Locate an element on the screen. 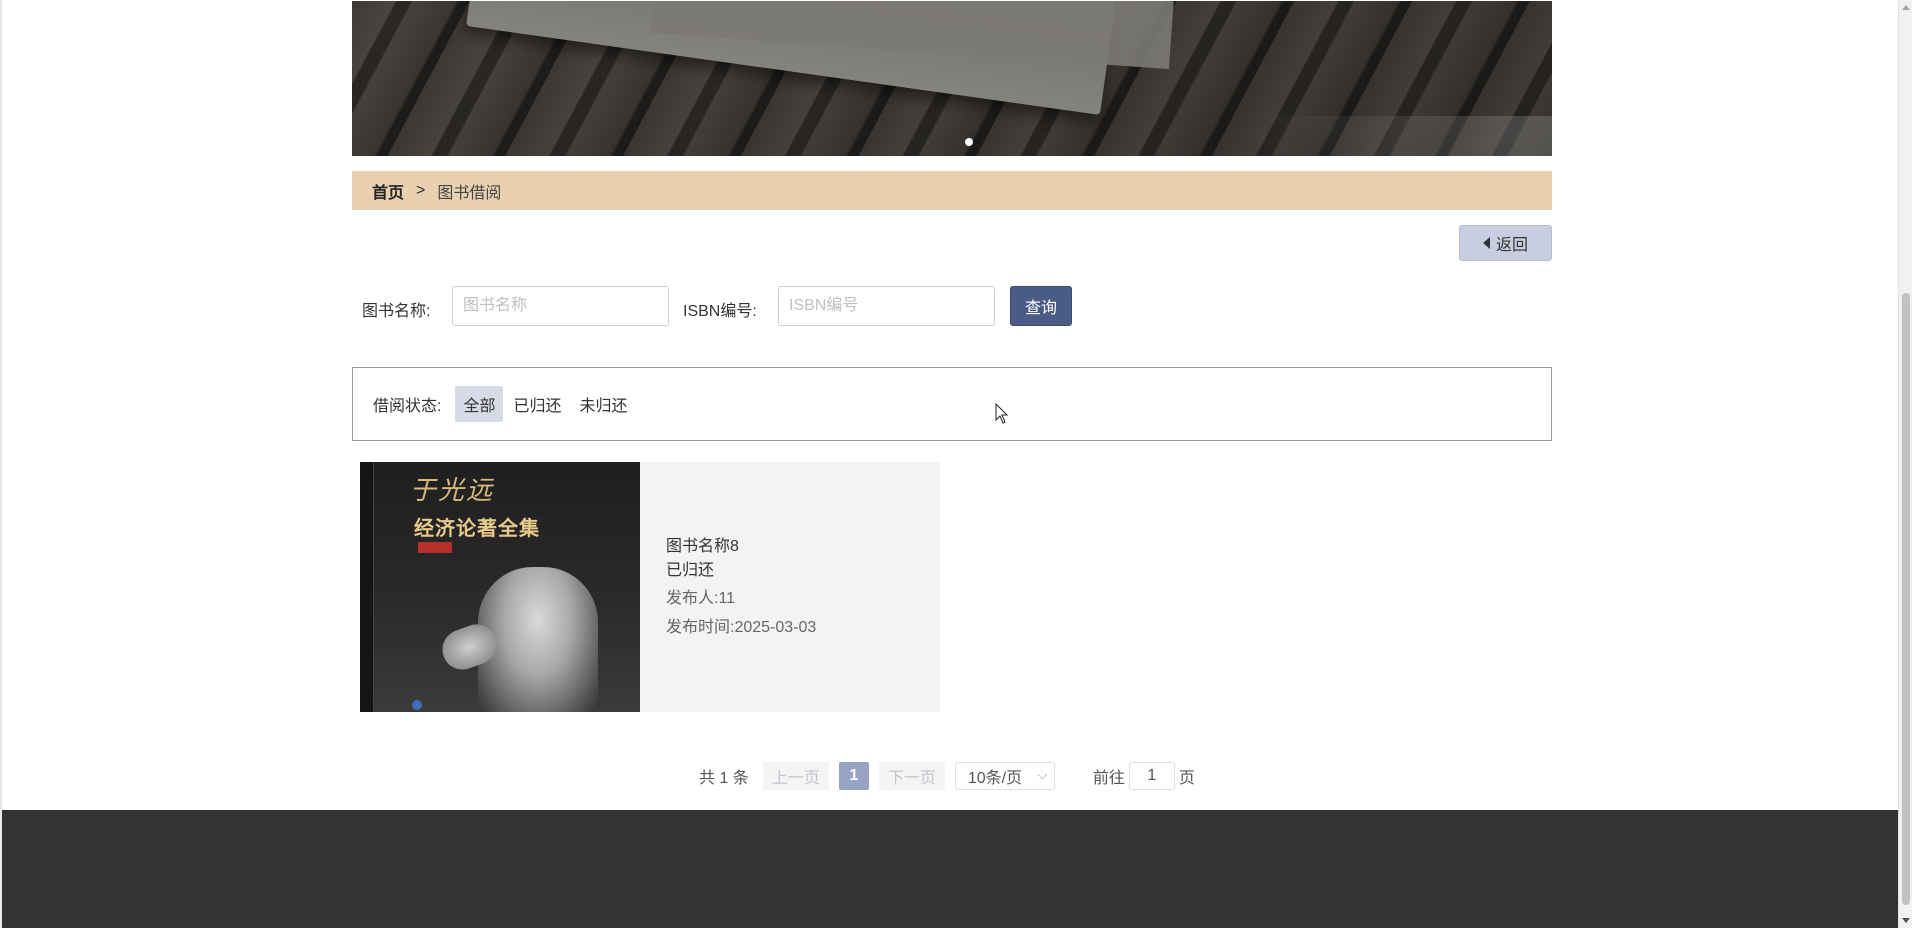  query-button: 查询 is located at coordinates (1041, 306).